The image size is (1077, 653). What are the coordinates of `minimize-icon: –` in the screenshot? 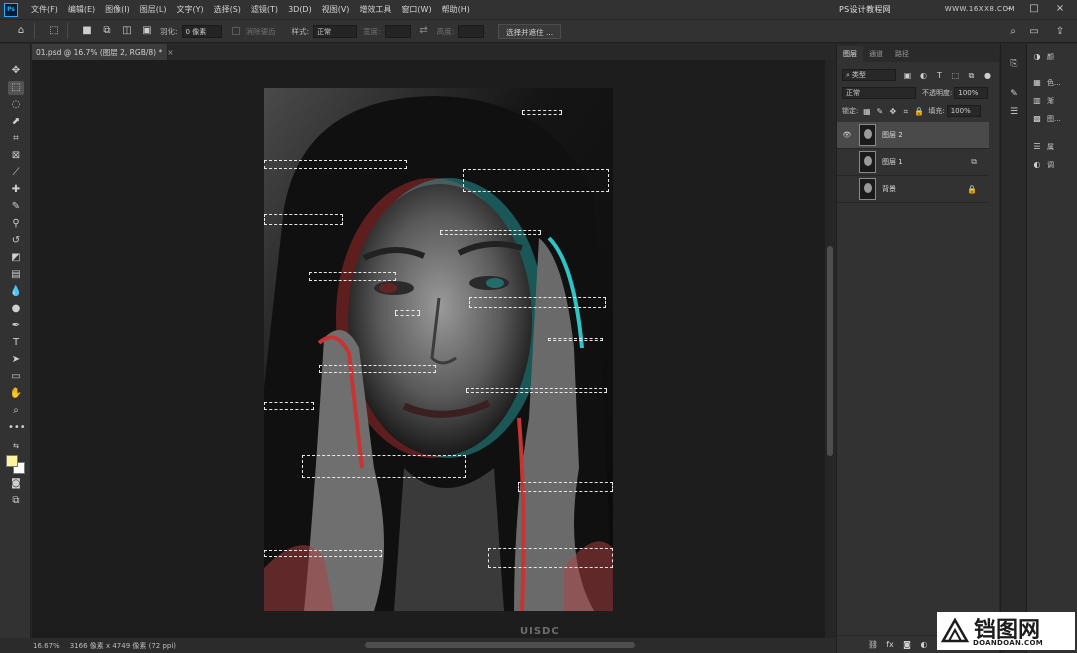 It's located at (1009, 9).